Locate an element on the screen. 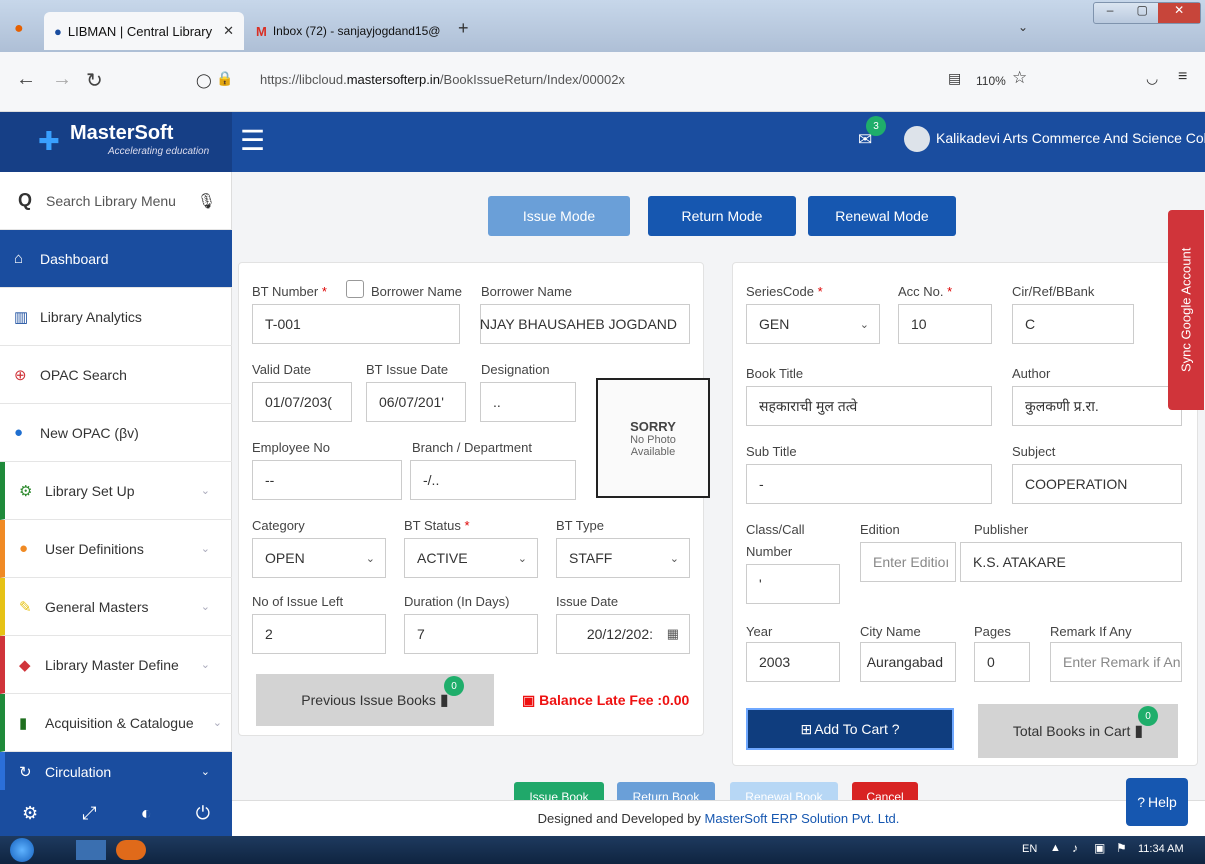  footer-company-link: MasterSoft ERP Solution Pvt. Ltd. is located at coordinates (802, 818).